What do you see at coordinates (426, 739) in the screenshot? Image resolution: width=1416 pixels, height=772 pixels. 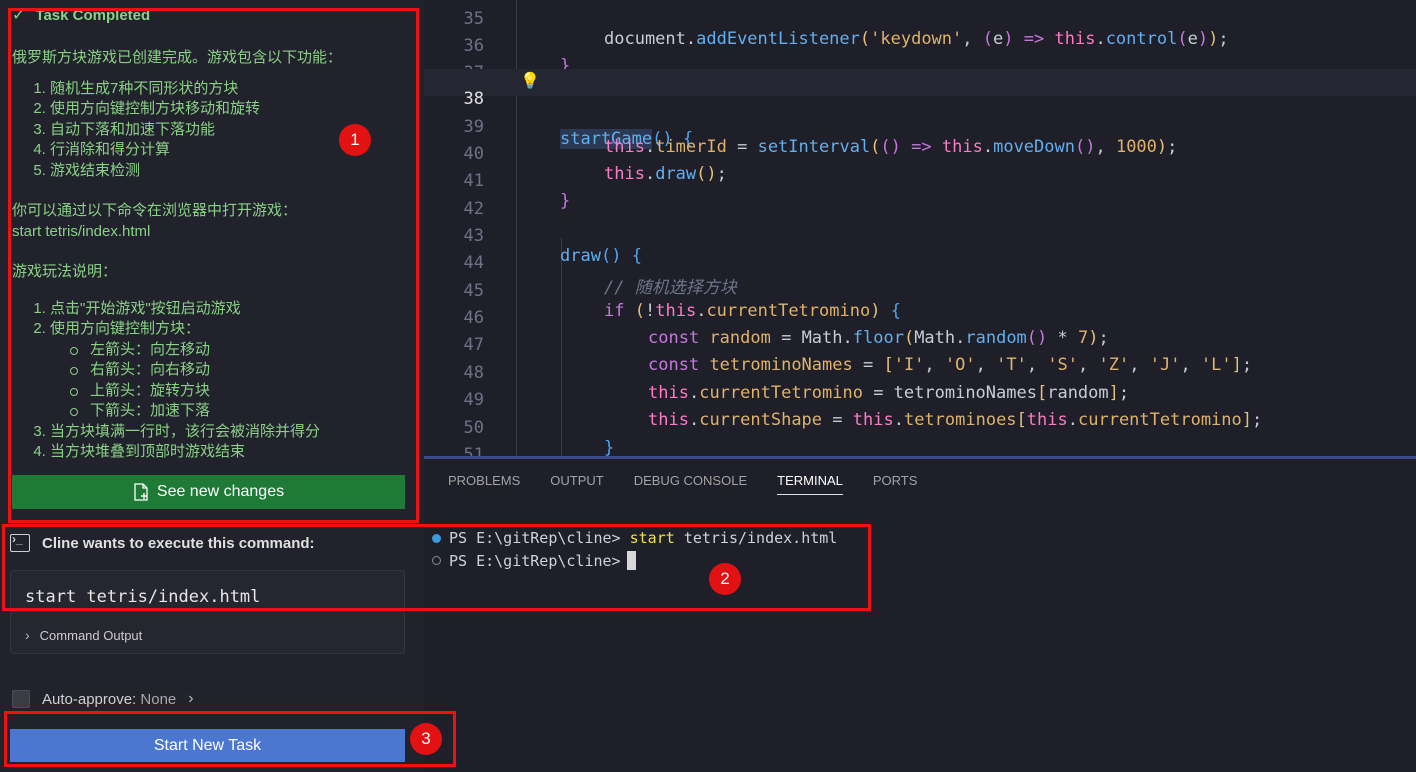 I see `annotation-badge-3: 3` at bounding box center [426, 739].